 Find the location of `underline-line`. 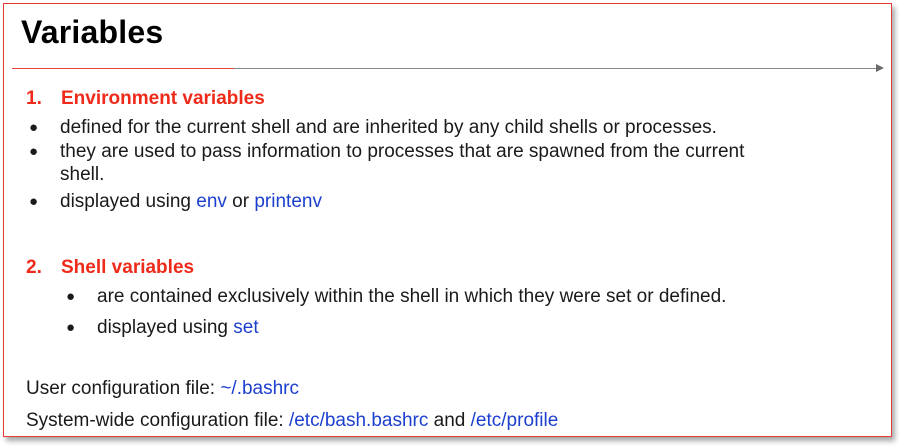

underline-line is located at coordinates (555, 68).